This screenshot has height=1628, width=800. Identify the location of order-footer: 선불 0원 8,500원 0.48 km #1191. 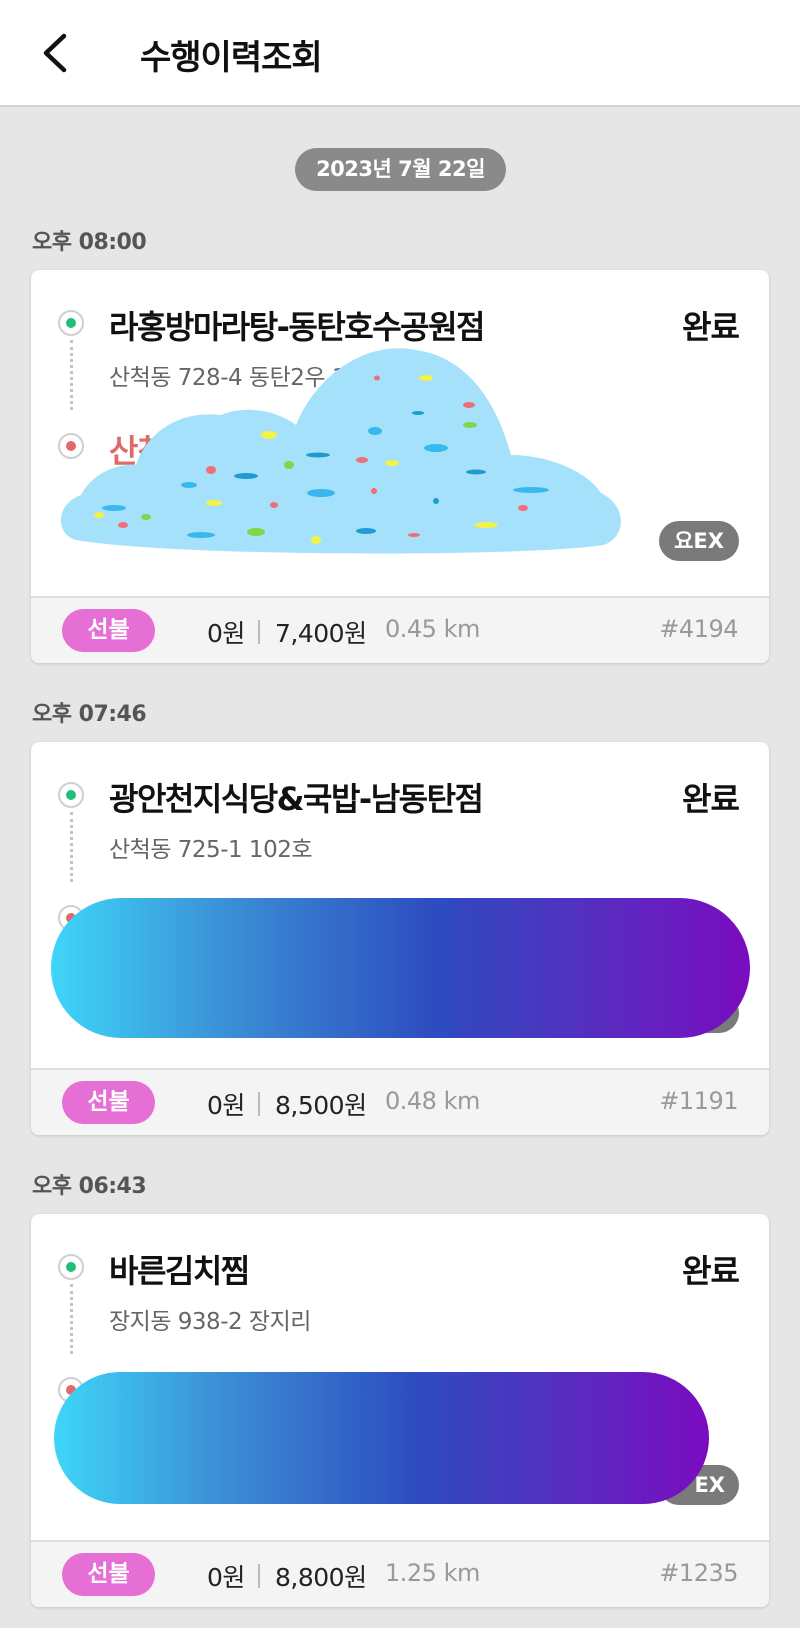
(400, 1101).